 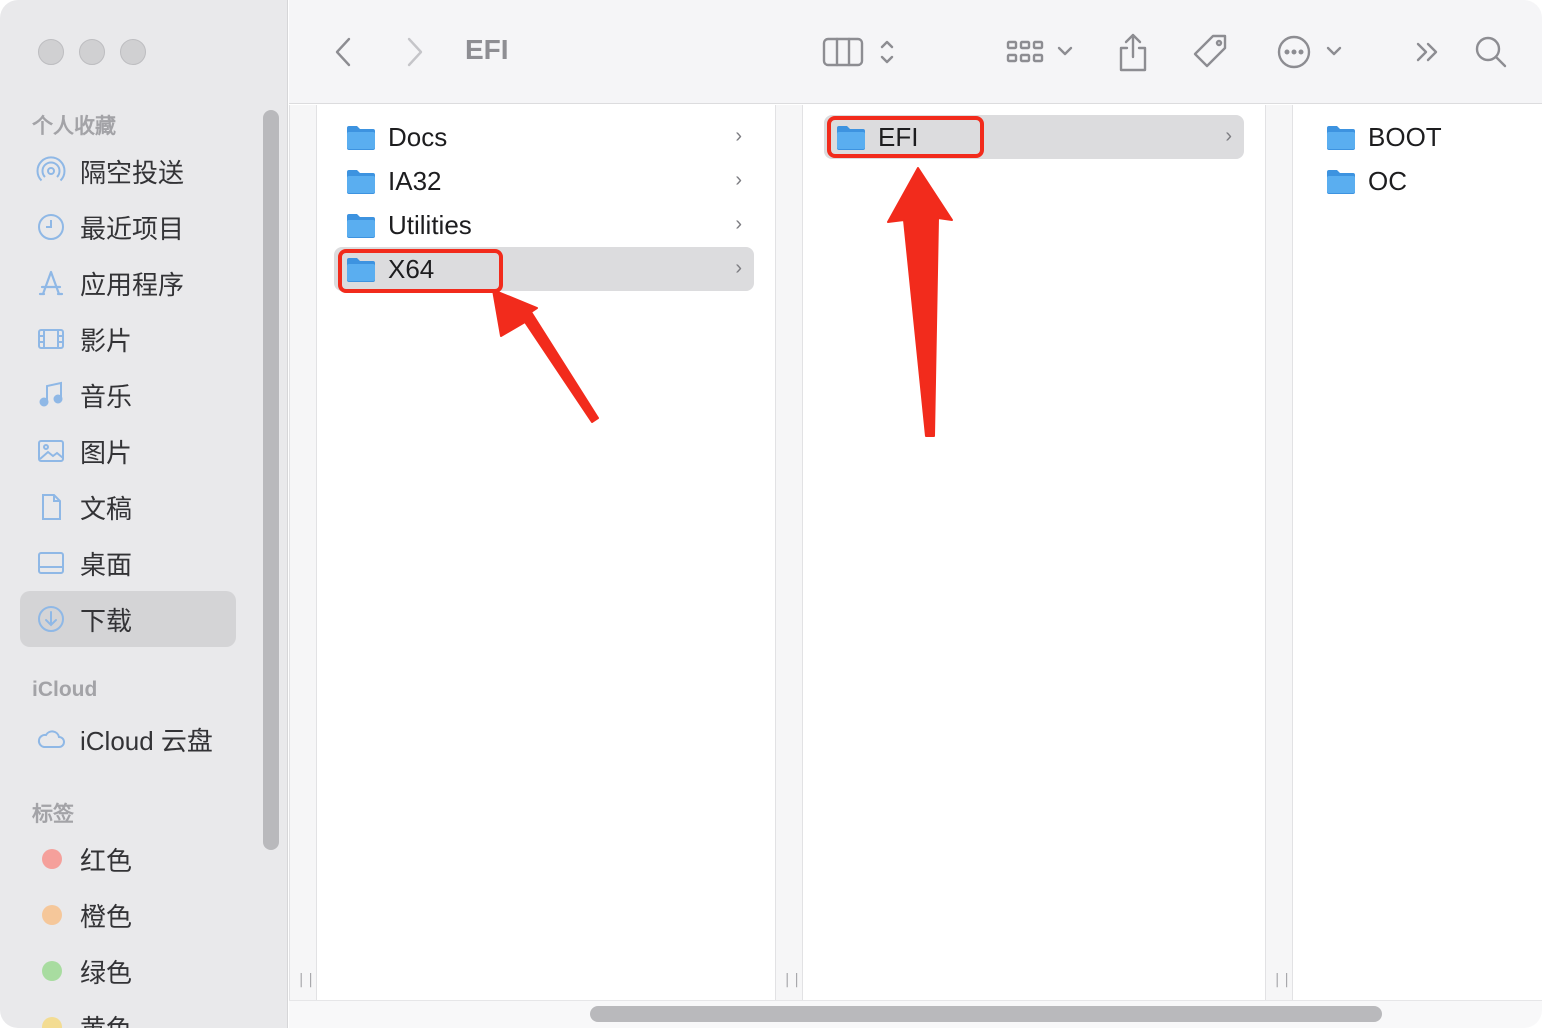 What do you see at coordinates (106, 916) in the screenshot?
I see `sidebar-item-label: 橙色` at bounding box center [106, 916].